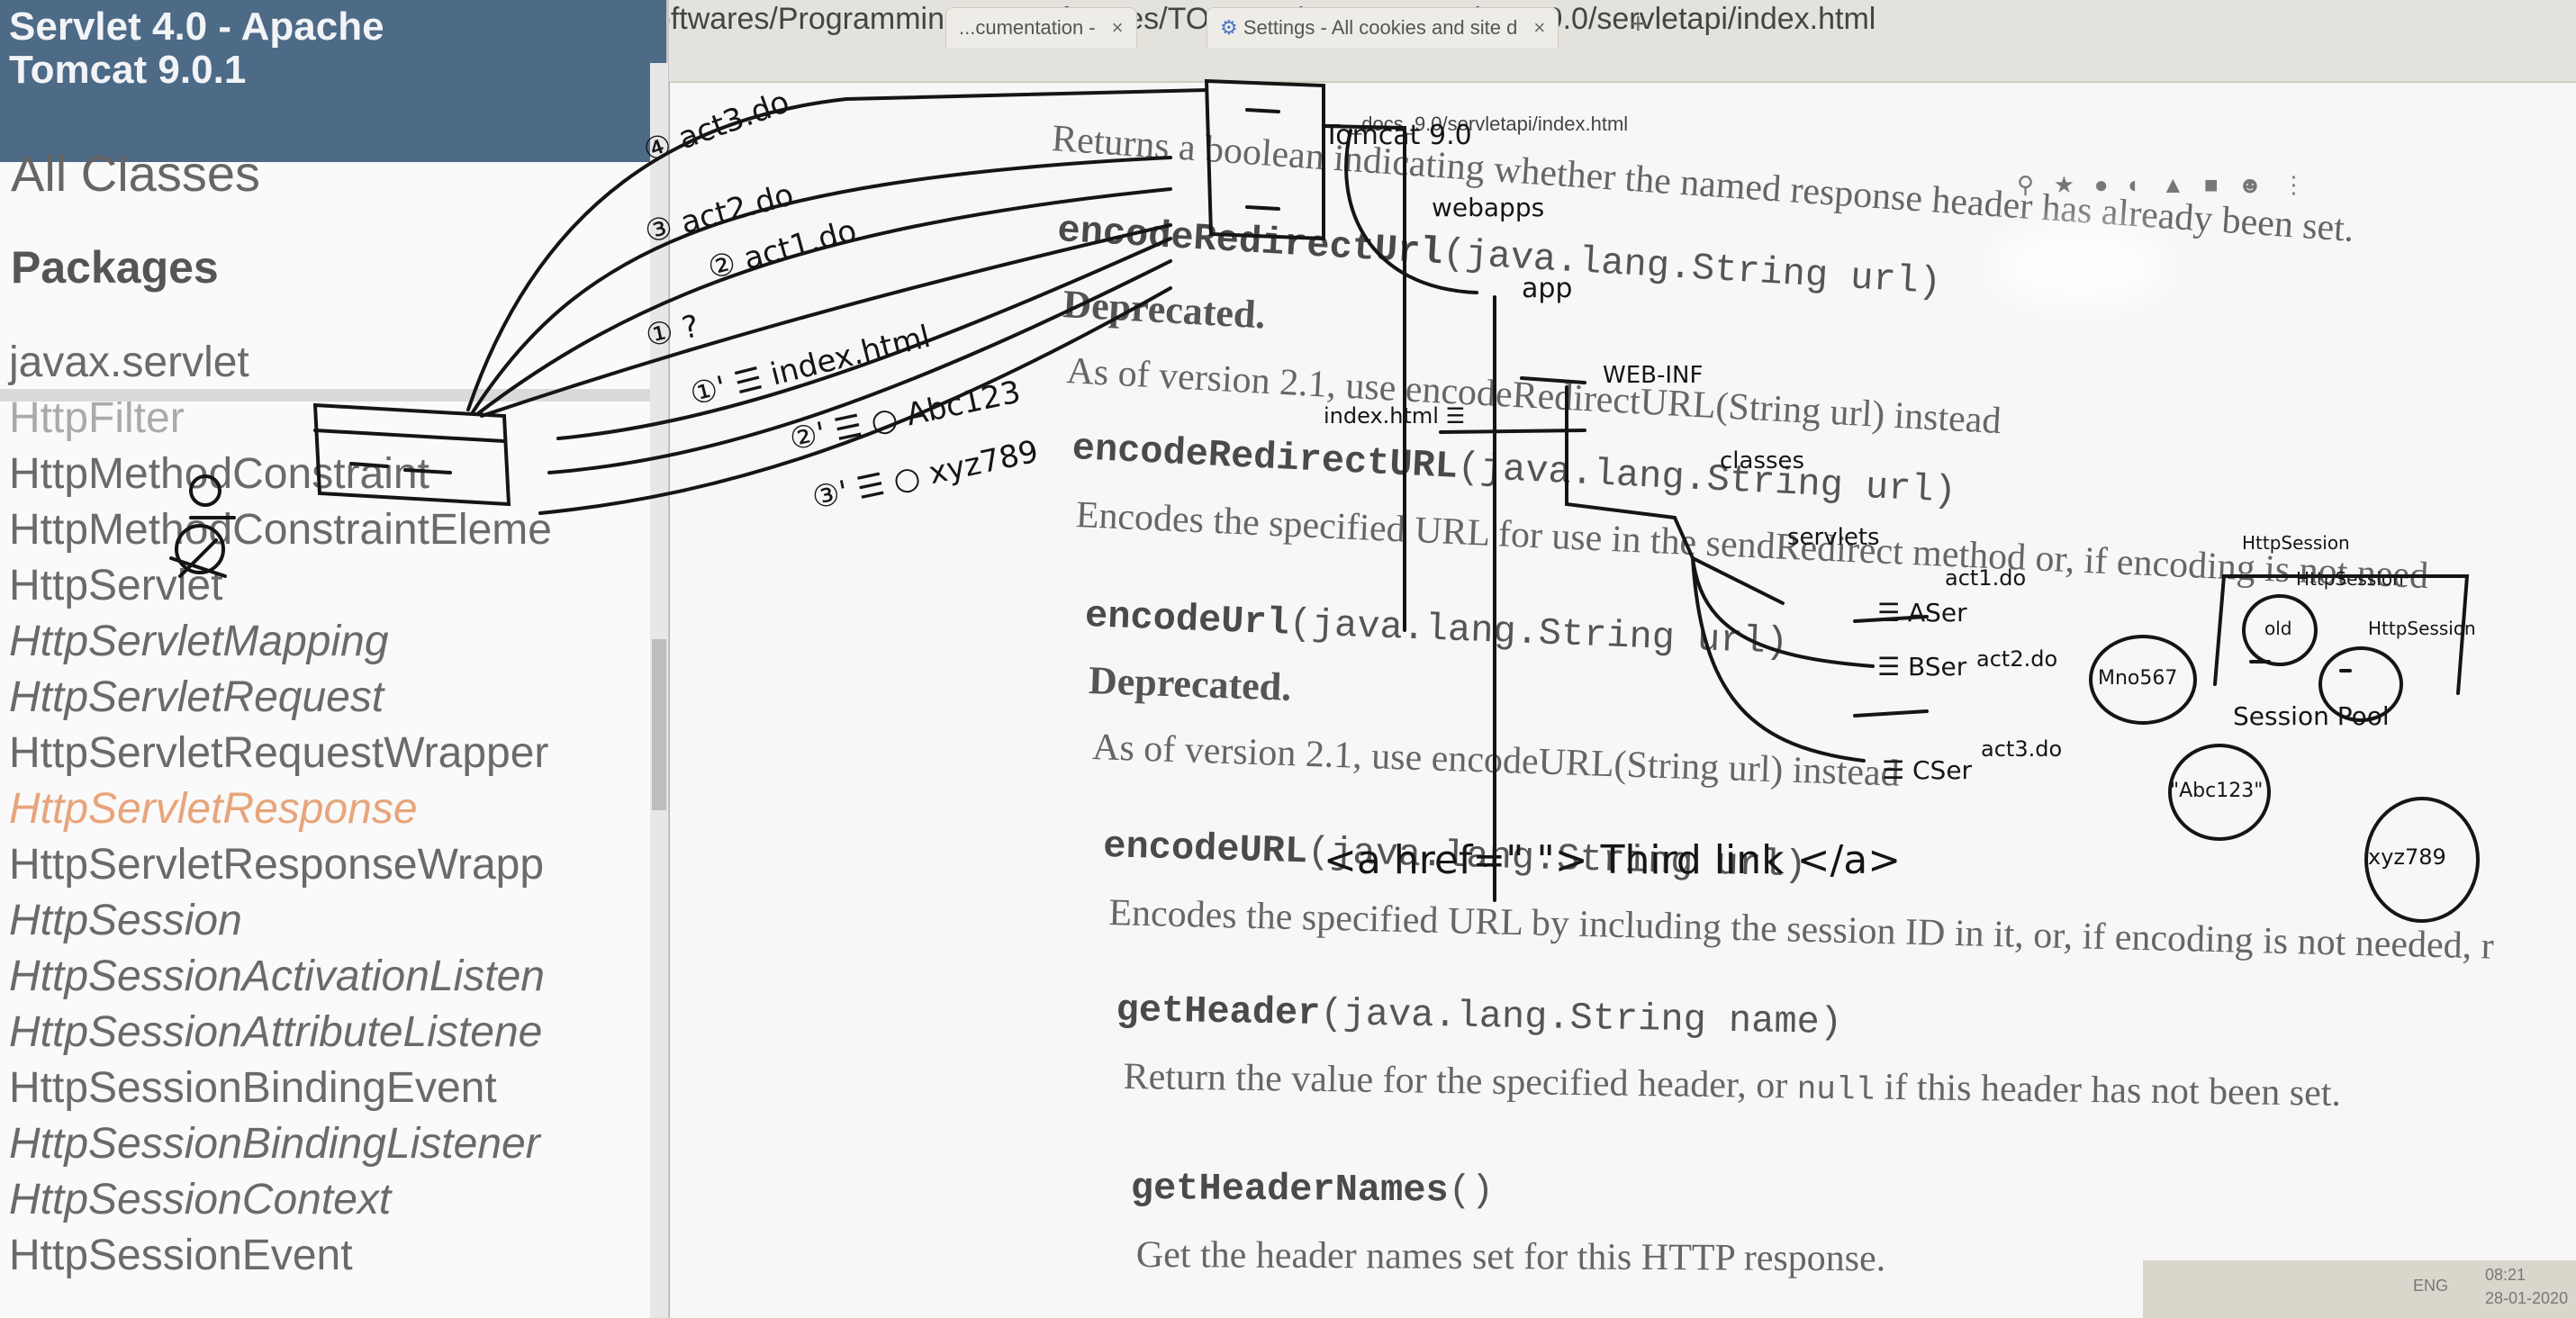  What do you see at coordinates (2211, 184) in the screenshot?
I see `extension-icon: ■` at bounding box center [2211, 184].